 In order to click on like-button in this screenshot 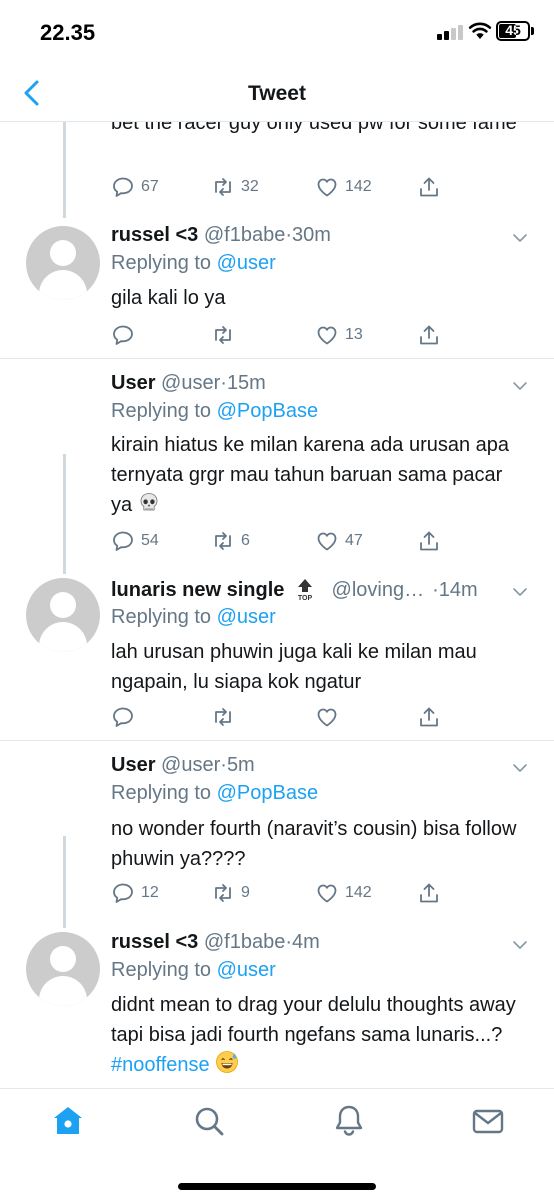, I will do `click(330, 717)`.